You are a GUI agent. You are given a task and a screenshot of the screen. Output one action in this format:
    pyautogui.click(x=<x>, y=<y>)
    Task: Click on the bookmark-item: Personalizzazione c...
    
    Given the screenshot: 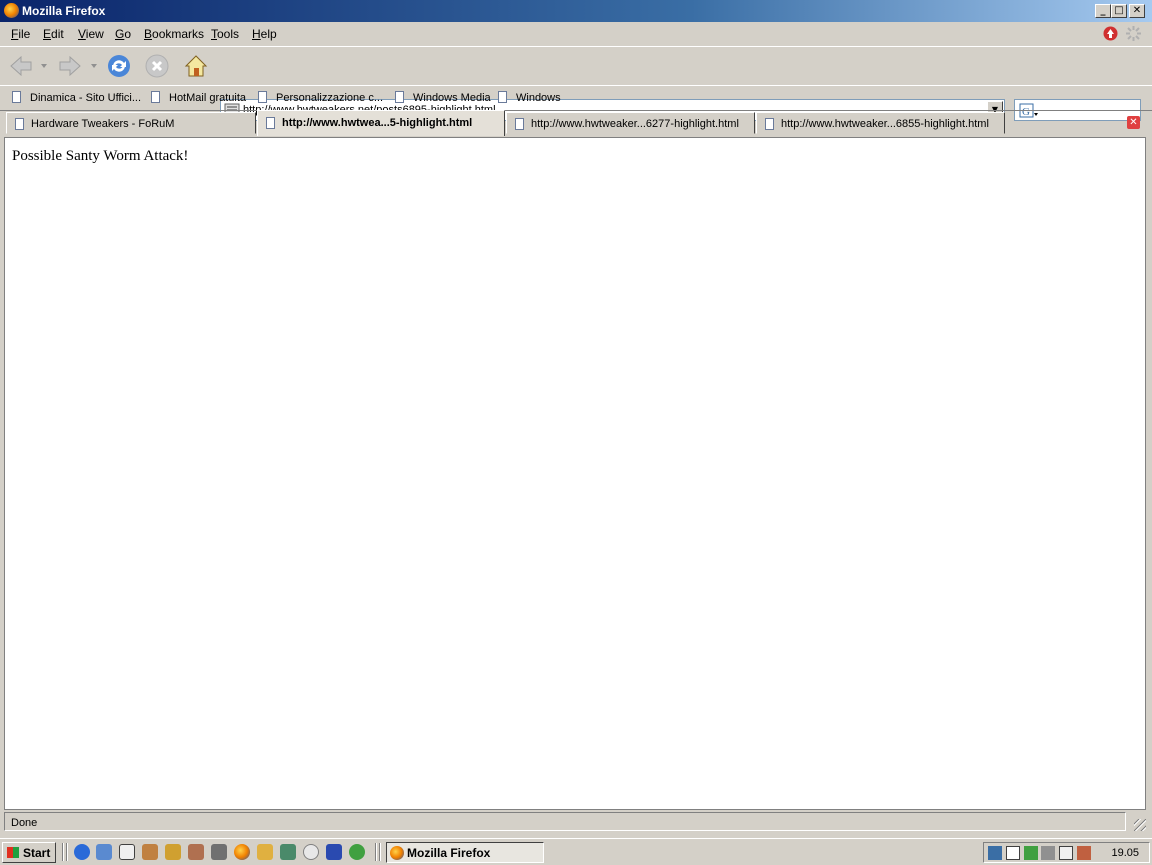 What is the action you would take?
    pyautogui.click(x=320, y=97)
    